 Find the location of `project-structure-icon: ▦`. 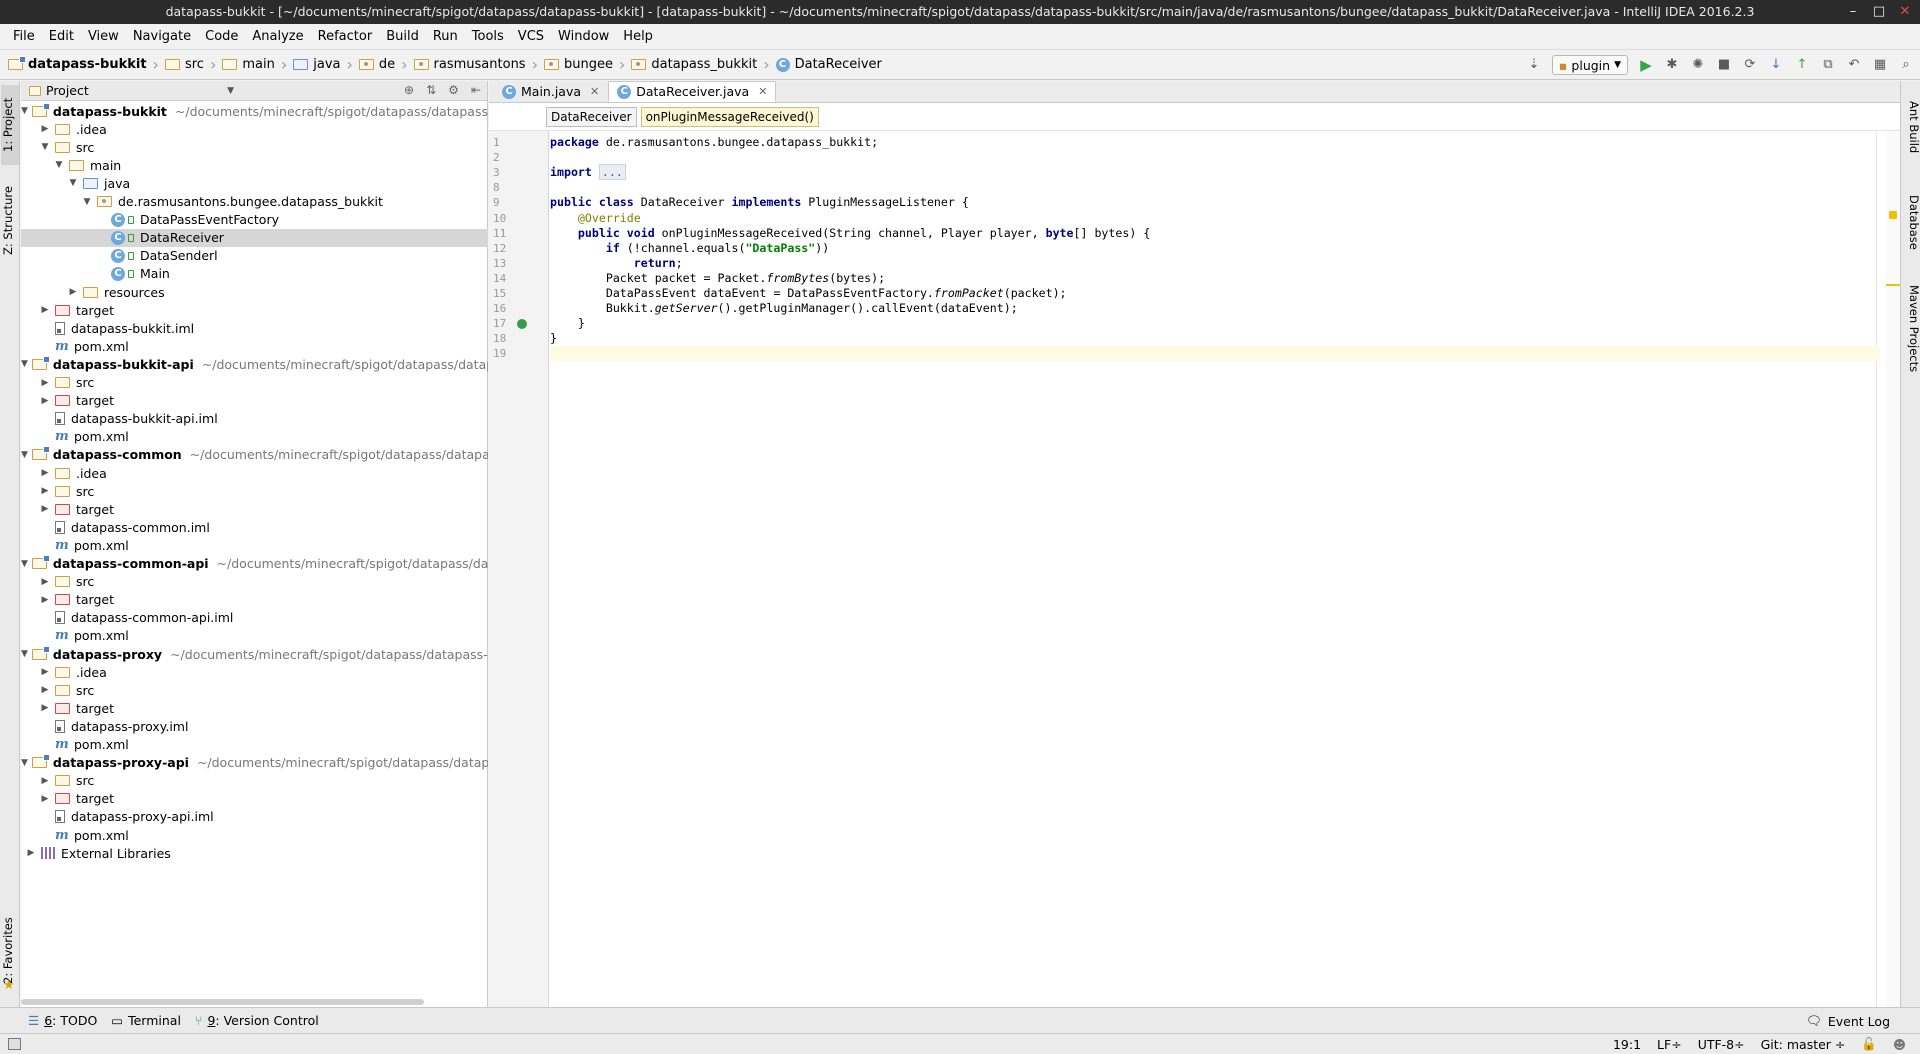

project-structure-icon: ▦ is located at coordinates (1880, 65).